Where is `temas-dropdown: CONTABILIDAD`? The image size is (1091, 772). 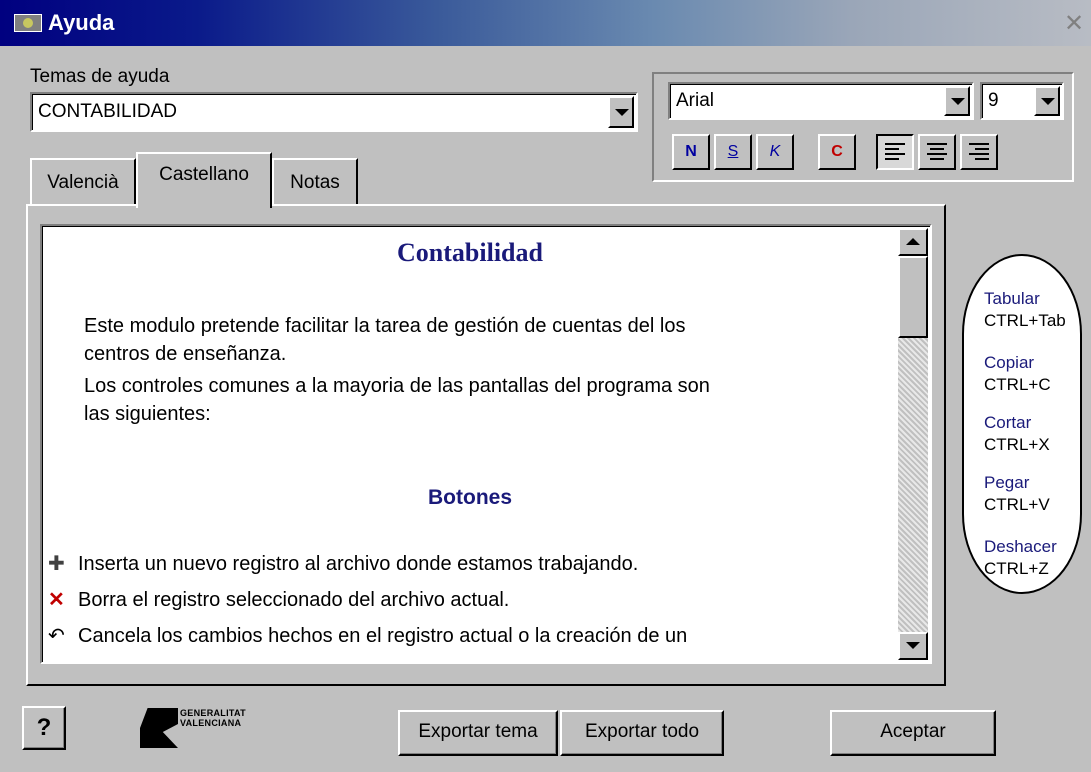
temas-dropdown: CONTABILIDAD is located at coordinates (334, 112).